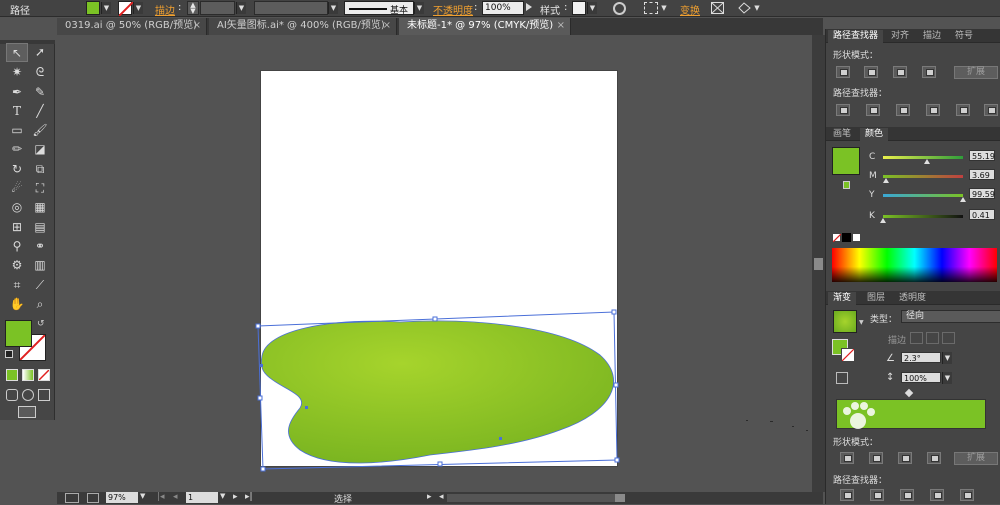  Describe the element at coordinates (933, 110) in the screenshot. I see `crop-button` at that location.